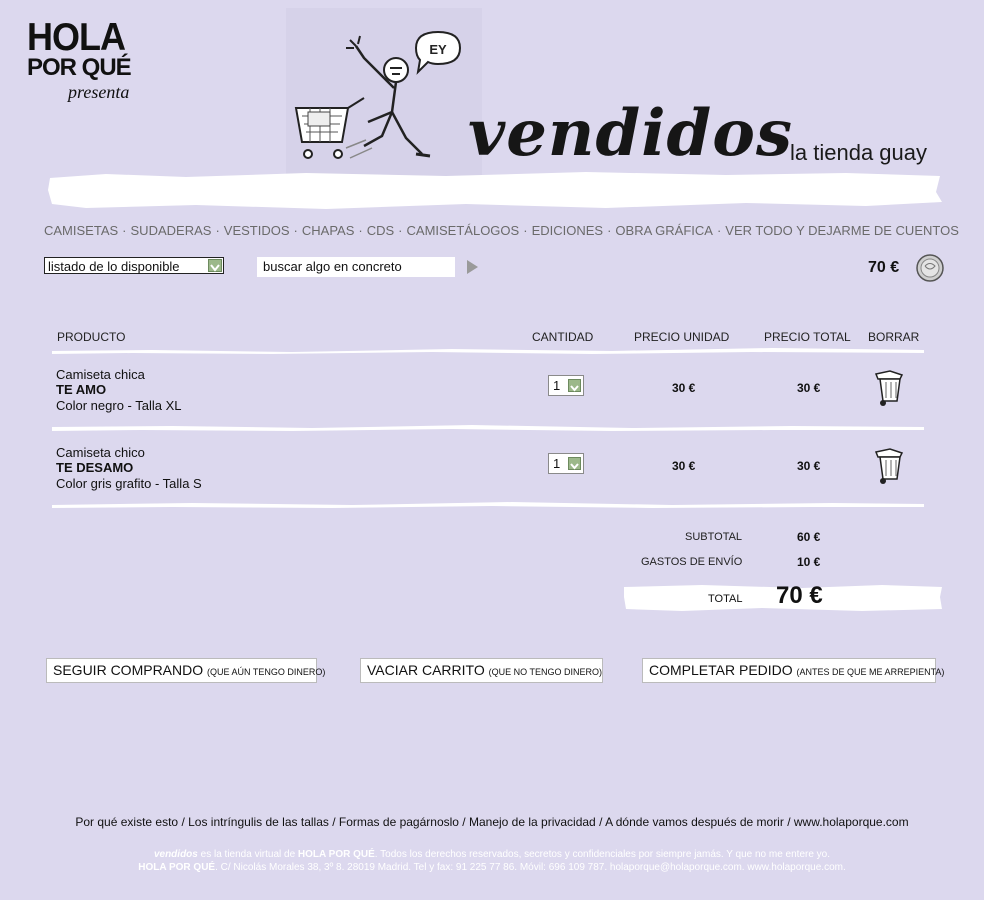 The height and width of the screenshot is (900, 984). What do you see at coordinates (100, 452) in the screenshot?
I see `product-name: Camiseta chico` at bounding box center [100, 452].